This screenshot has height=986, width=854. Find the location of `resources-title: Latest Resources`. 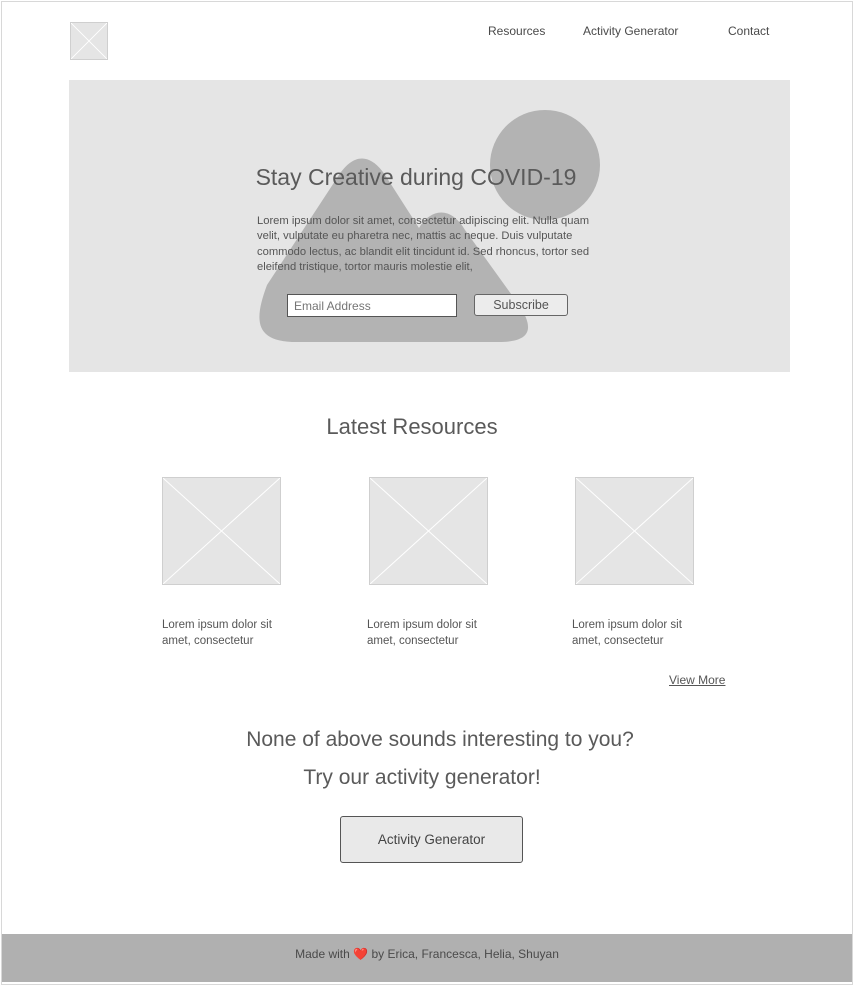

resources-title: Latest Resources is located at coordinates (412, 426).